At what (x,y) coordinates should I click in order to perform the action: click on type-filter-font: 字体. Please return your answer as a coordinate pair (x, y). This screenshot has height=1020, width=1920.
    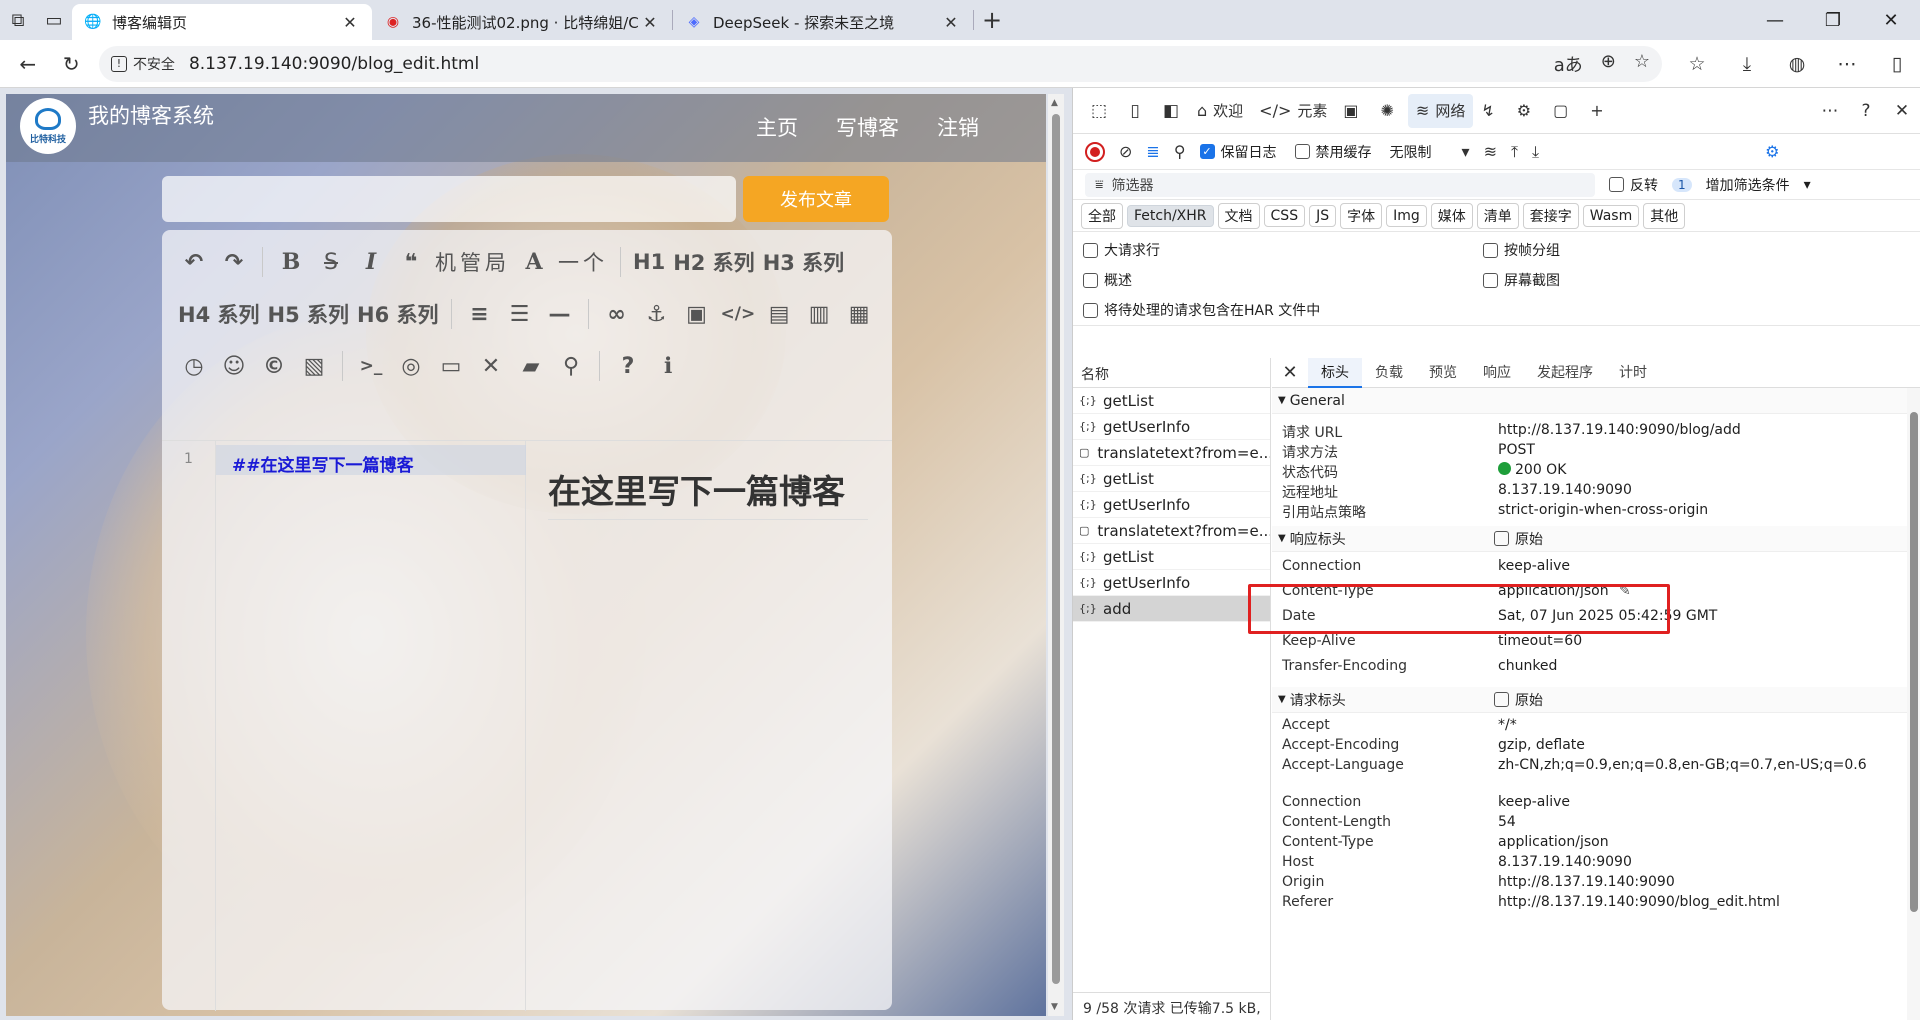
    Looking at the image, I should click on (1361, 215).